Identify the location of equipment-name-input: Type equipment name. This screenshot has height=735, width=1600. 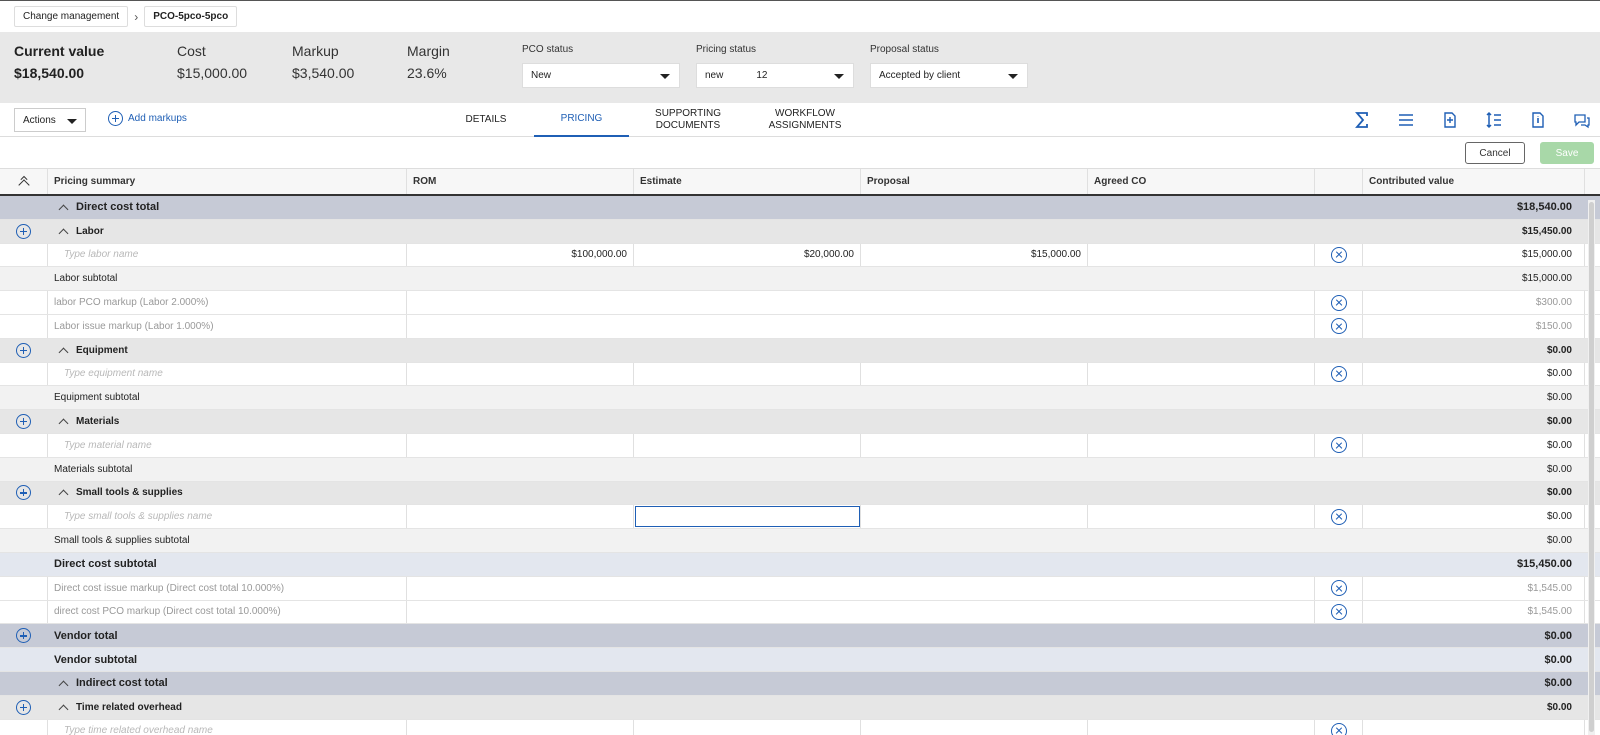
(227, 374).